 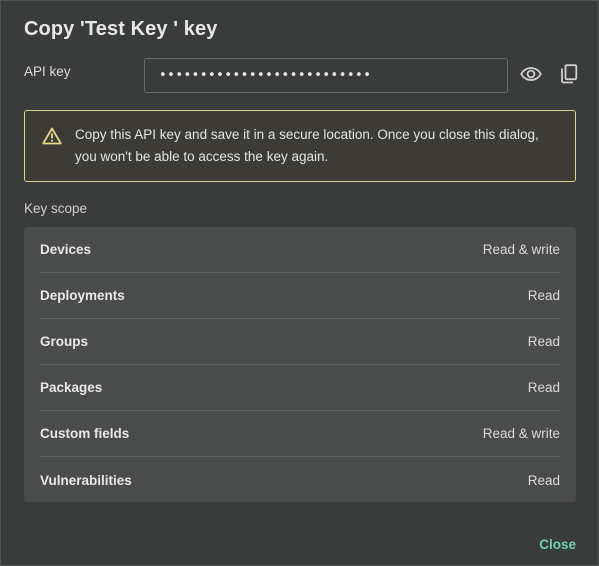 I want to click on scope-name: Groups, so click(x=64, y=341).